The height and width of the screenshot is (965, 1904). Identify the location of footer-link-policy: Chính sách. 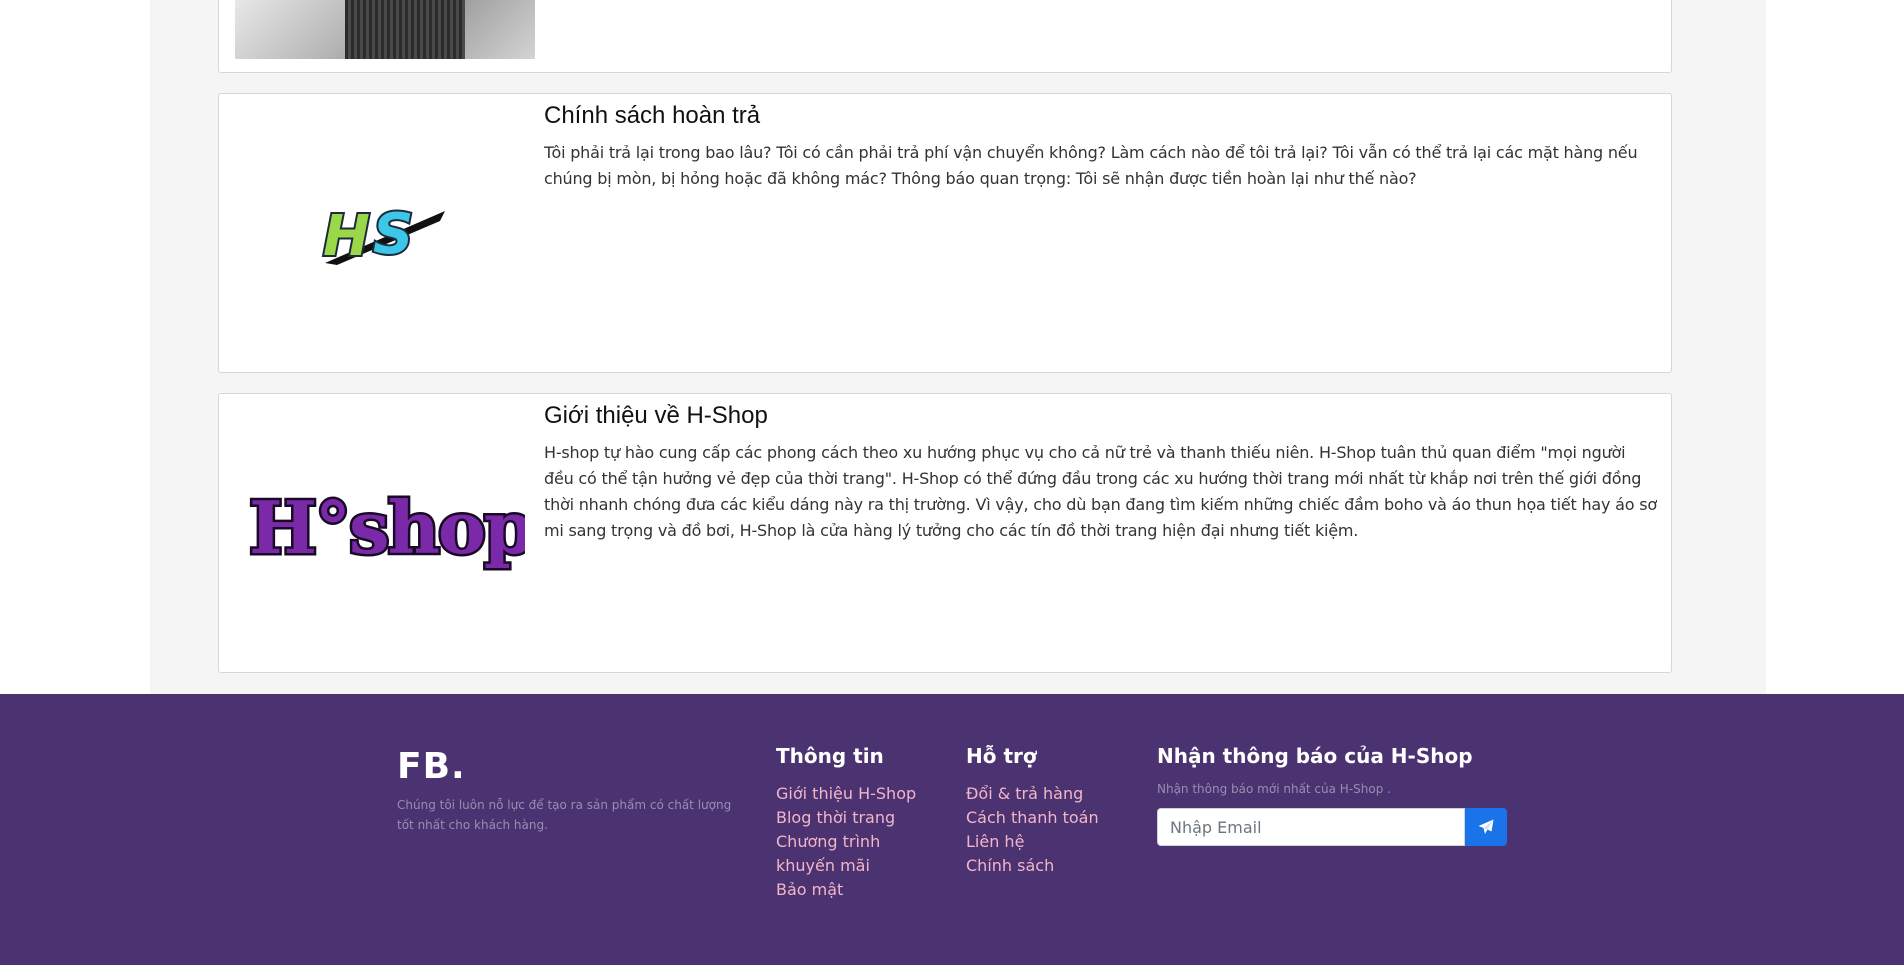
(1046, 866).